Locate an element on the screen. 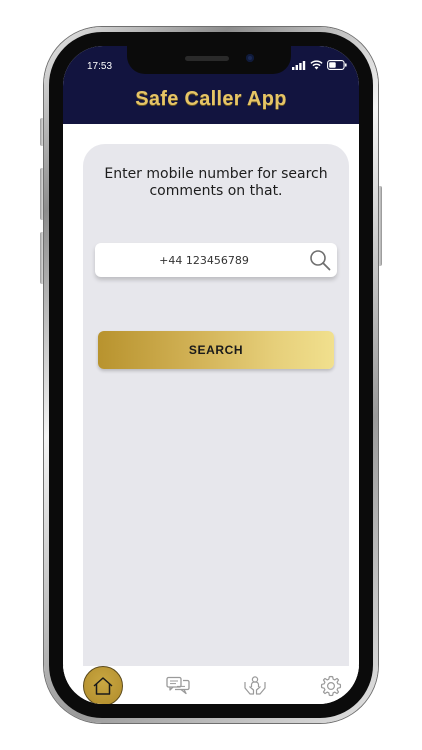 The image size is (422, 750). phone-number-input is located at coordinates (198, 260).